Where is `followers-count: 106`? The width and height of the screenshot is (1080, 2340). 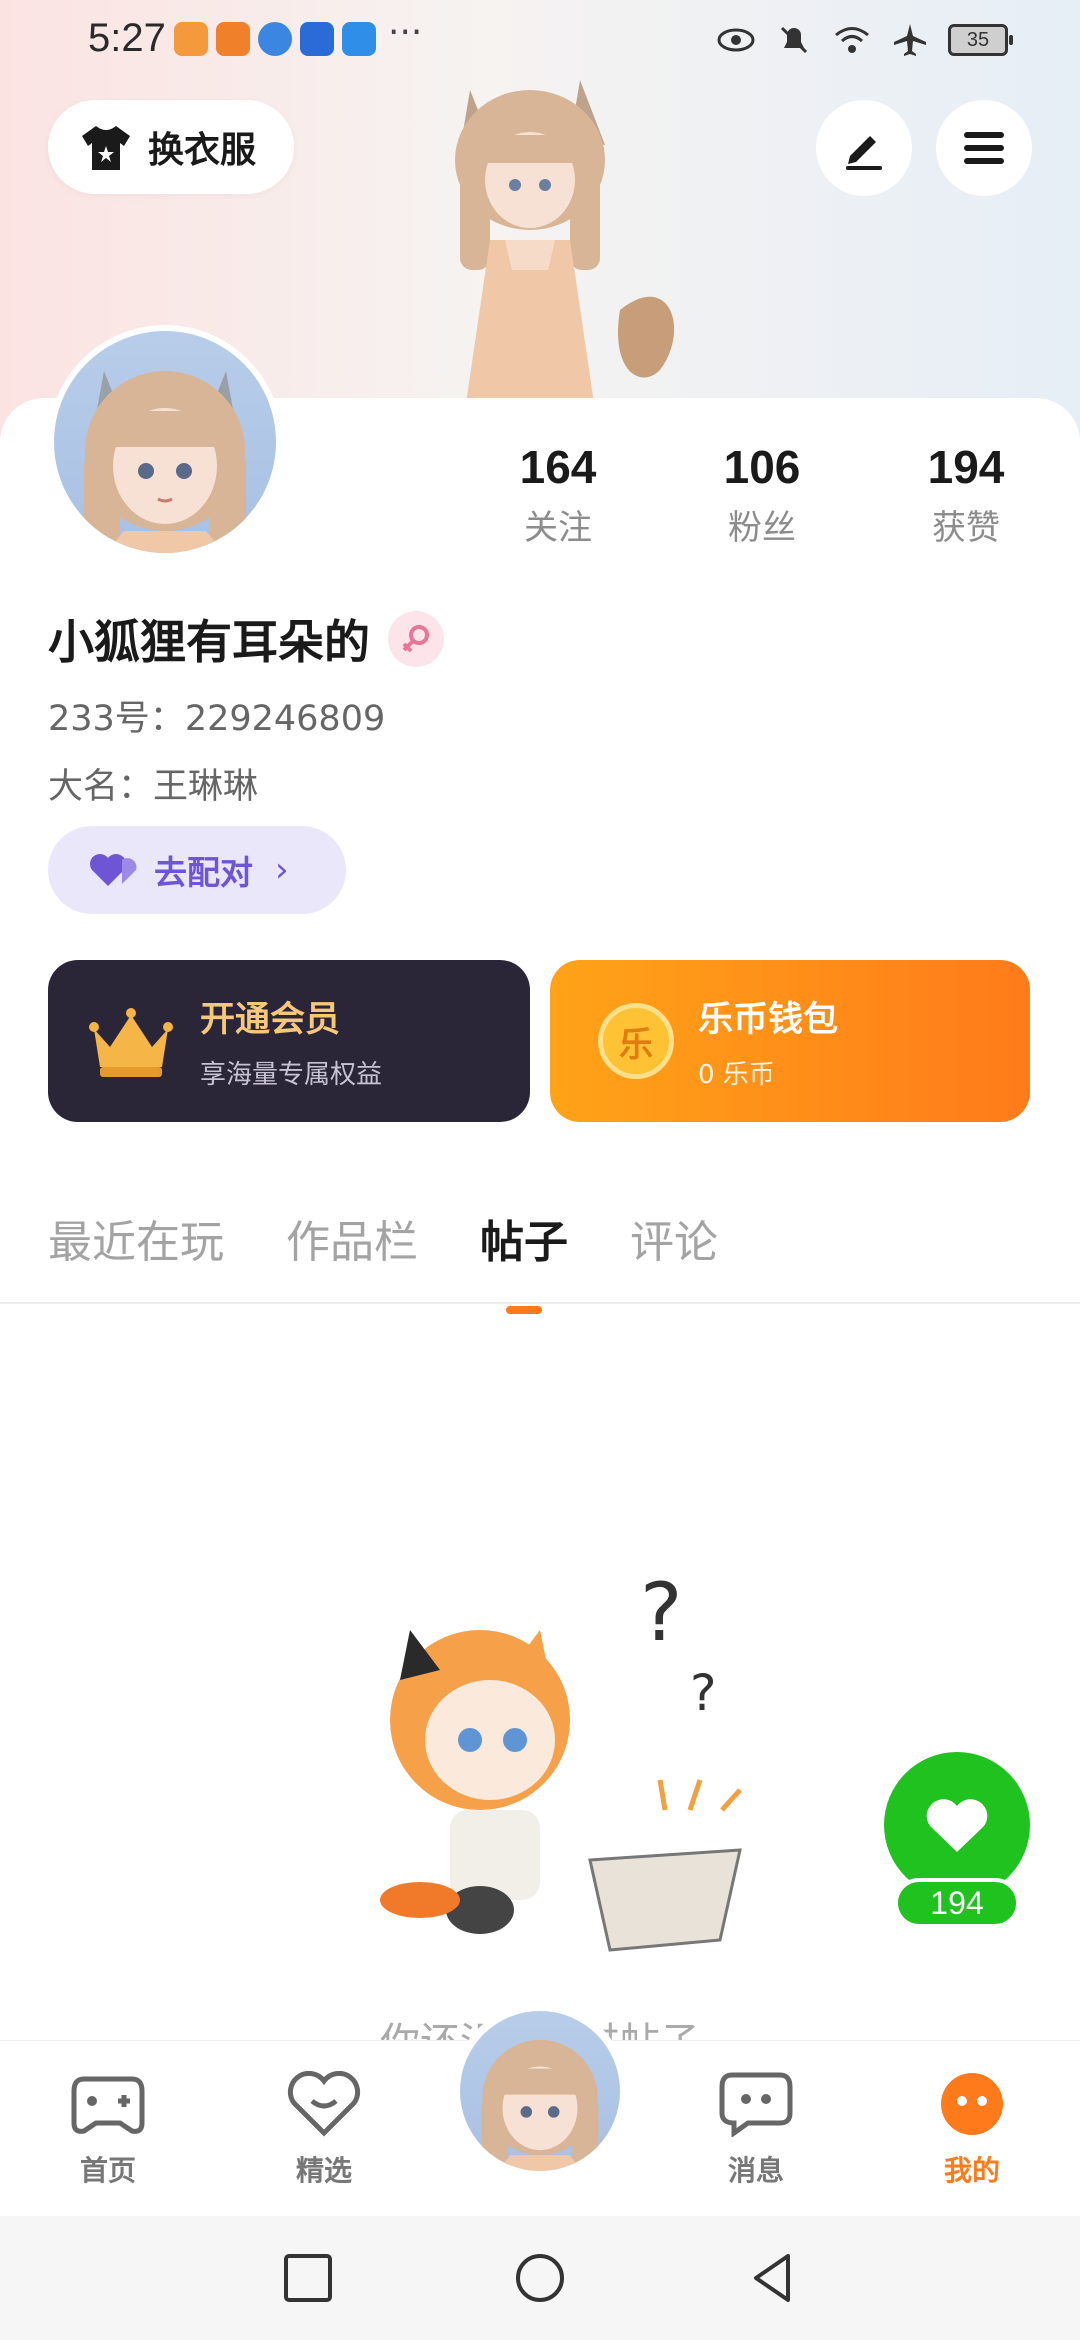
followers-count: 106 is located at coordinates (762, 467).